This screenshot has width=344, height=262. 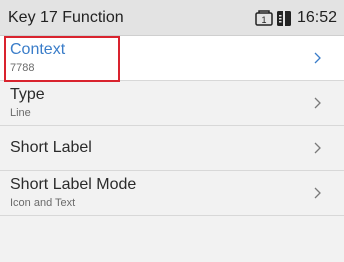 What do you see at coordinates (51, 147) in the screenshot?
I see `item-label: Short Label` at bounding box center [51, 147].